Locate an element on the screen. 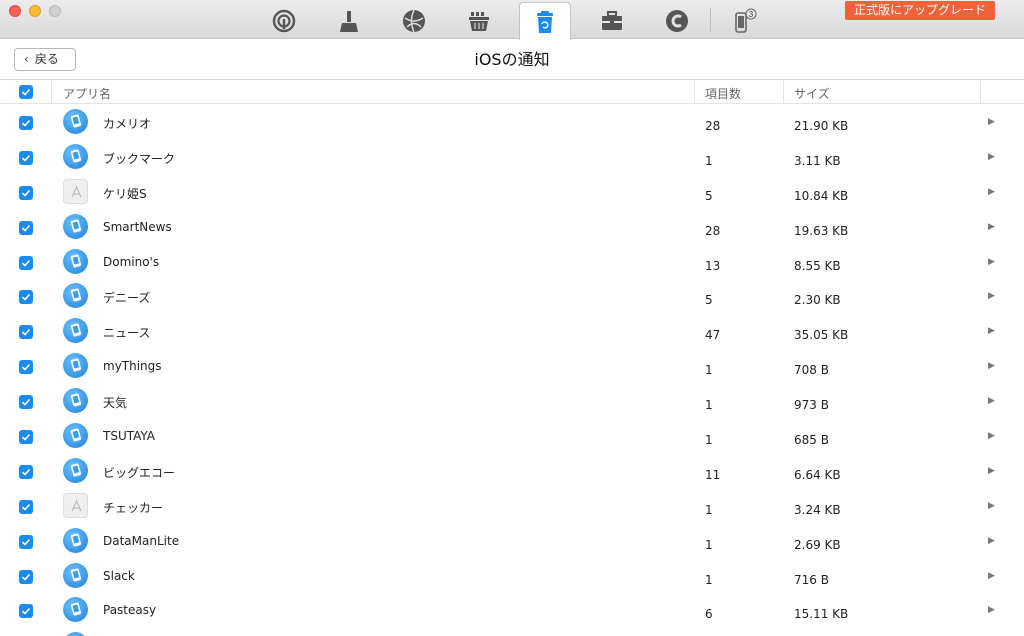 The height and width of the screenshot is (636, 1024). cleaner-icon is located at coordinates (349, 20).